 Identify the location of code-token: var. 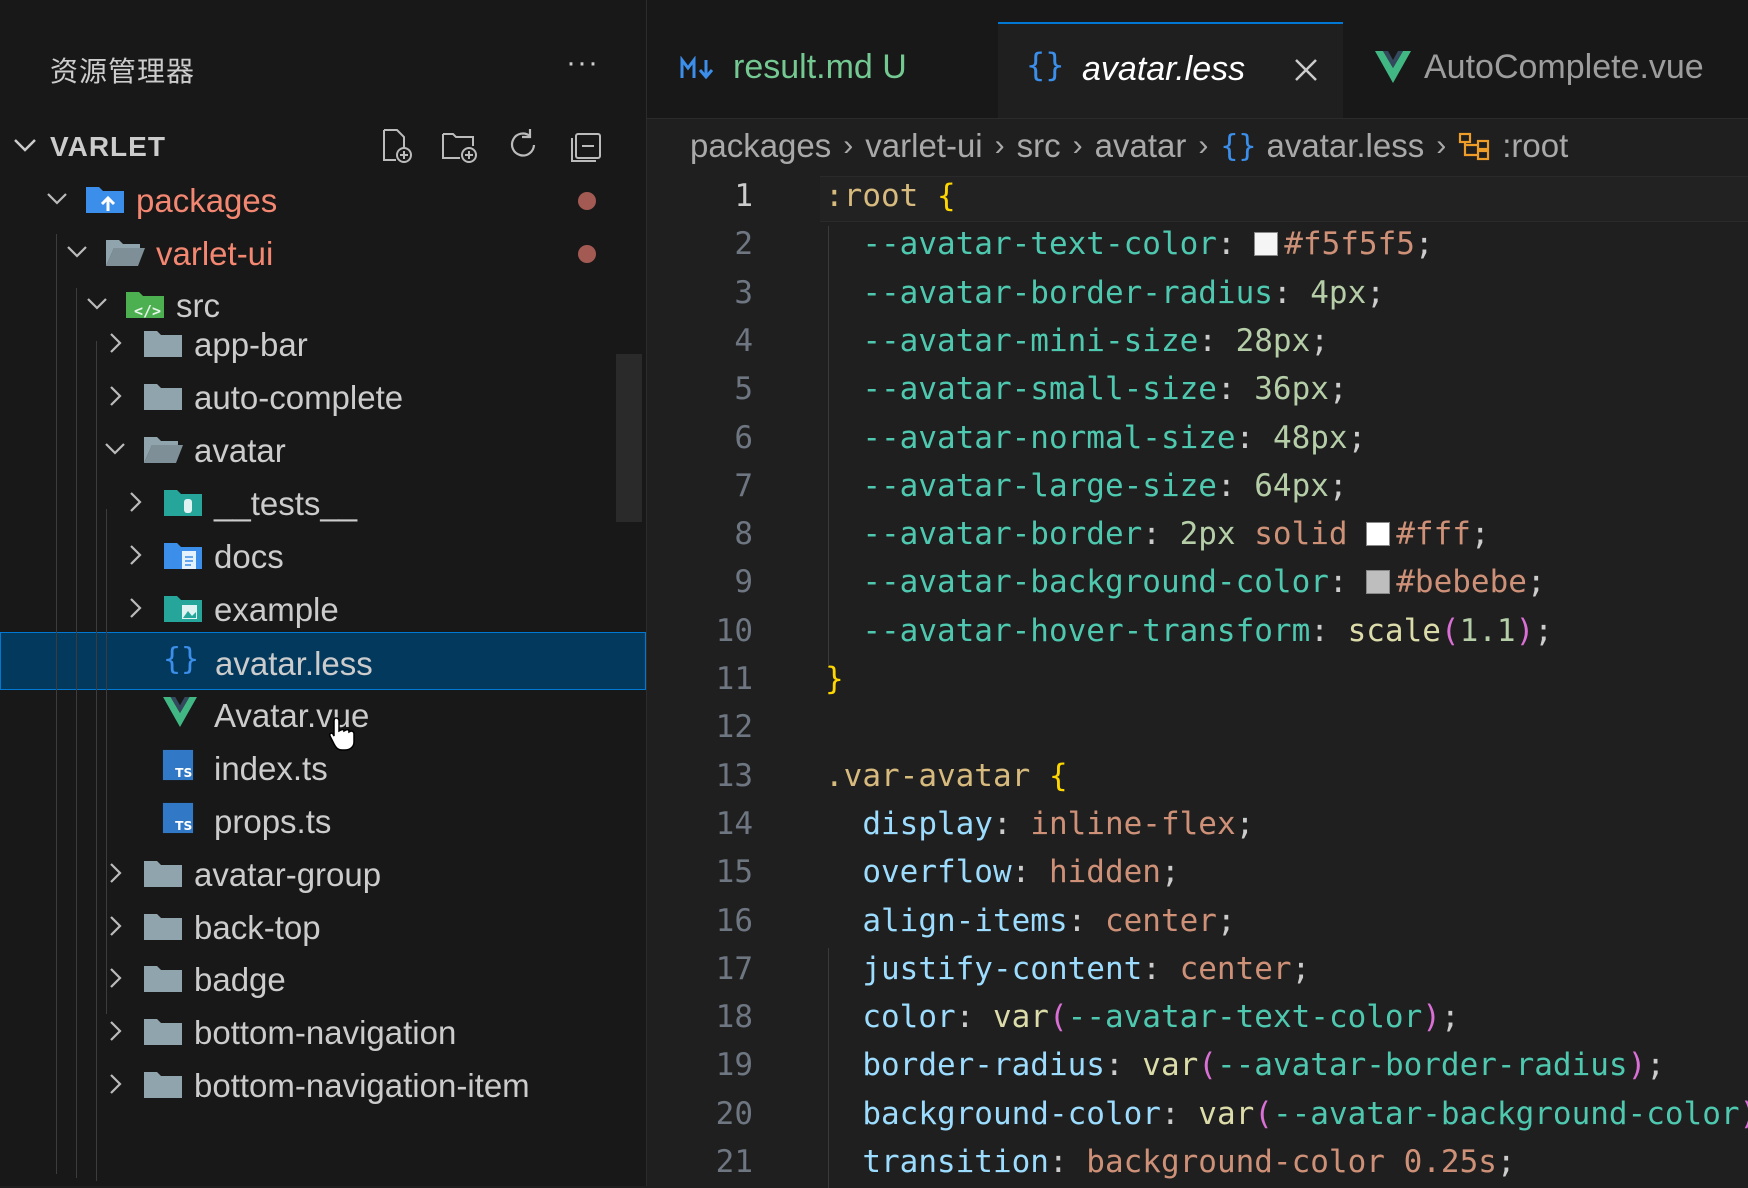
(1020, 1017).